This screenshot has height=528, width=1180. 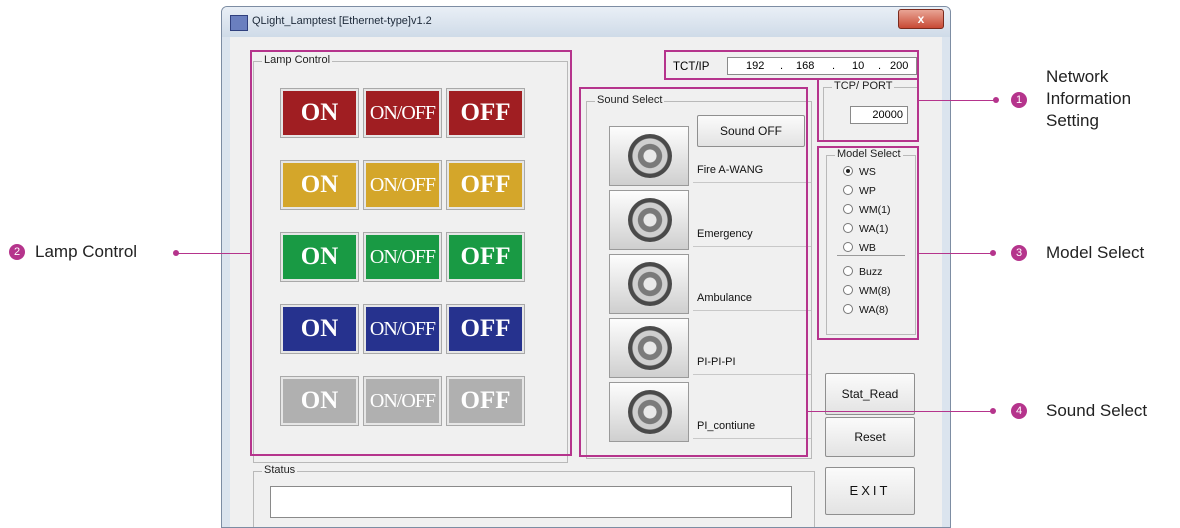 I want to click on sound-annotation: Sound Select, so click(x=1097, y=410).